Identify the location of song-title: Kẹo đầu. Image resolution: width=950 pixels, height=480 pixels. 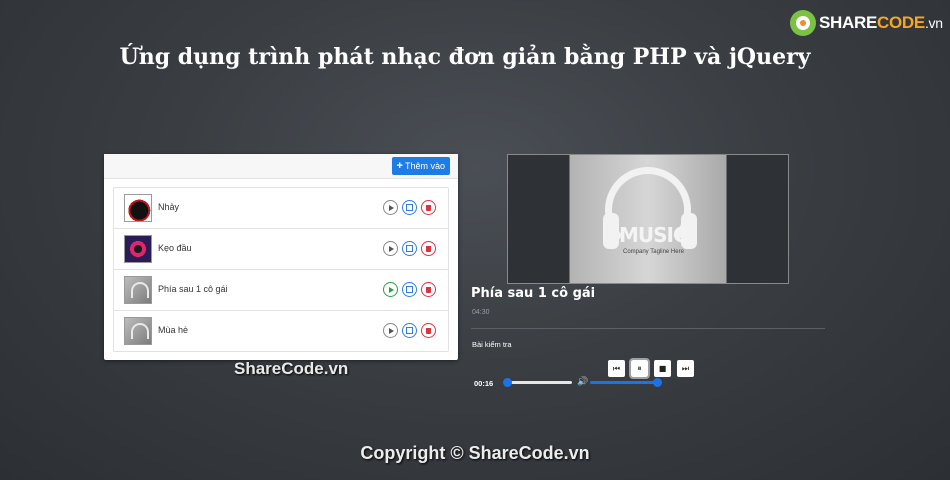
(175, 248).